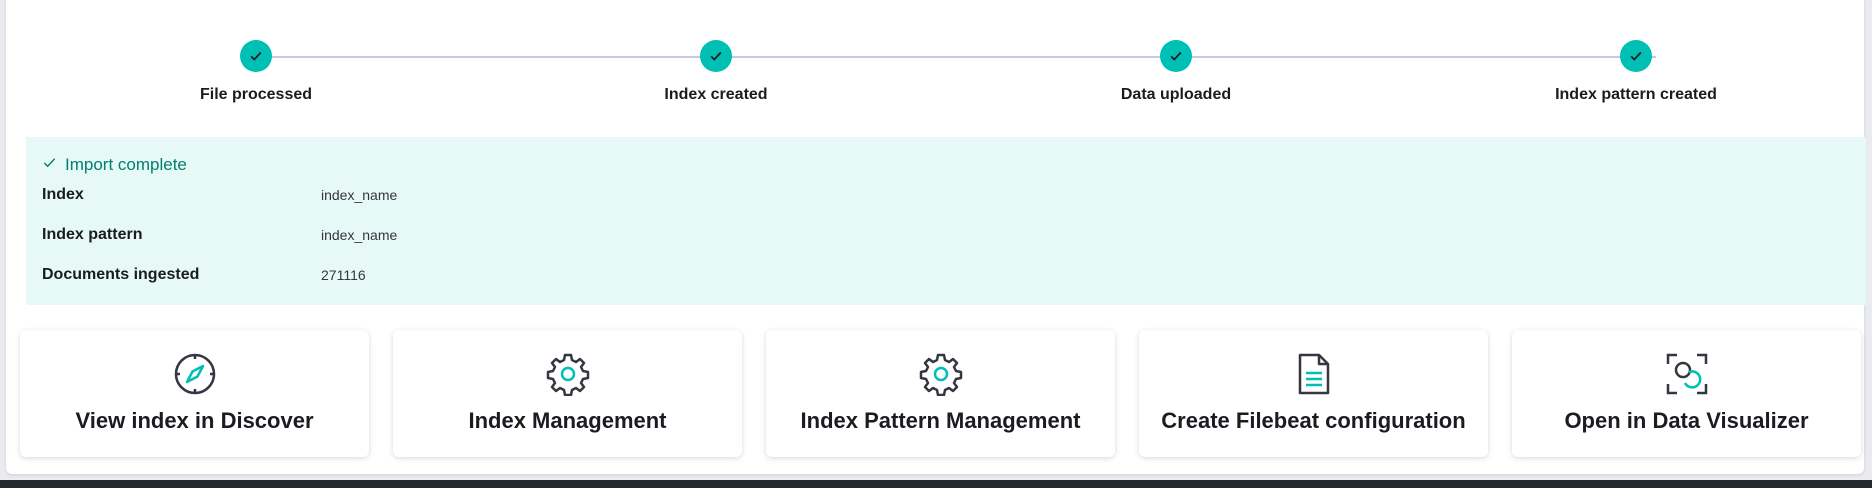  Describe the element at coordinates (126, 164) in the screenshot. I see `callout-title-text: Import complete` at that location.